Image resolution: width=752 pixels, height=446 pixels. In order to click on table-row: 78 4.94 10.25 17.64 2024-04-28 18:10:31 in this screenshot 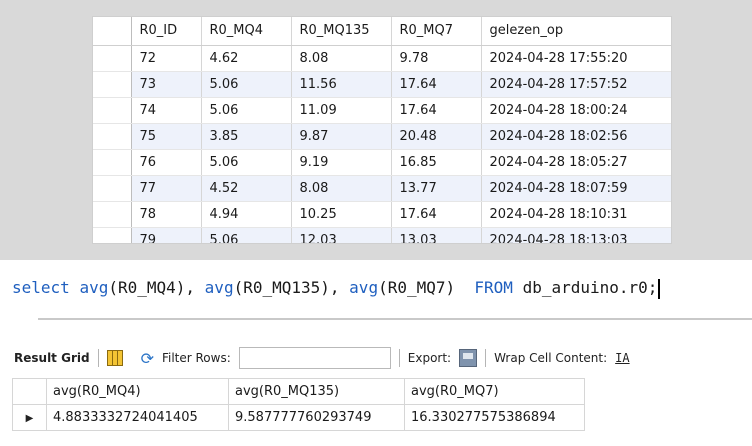, I will do `click(382, 214)`.